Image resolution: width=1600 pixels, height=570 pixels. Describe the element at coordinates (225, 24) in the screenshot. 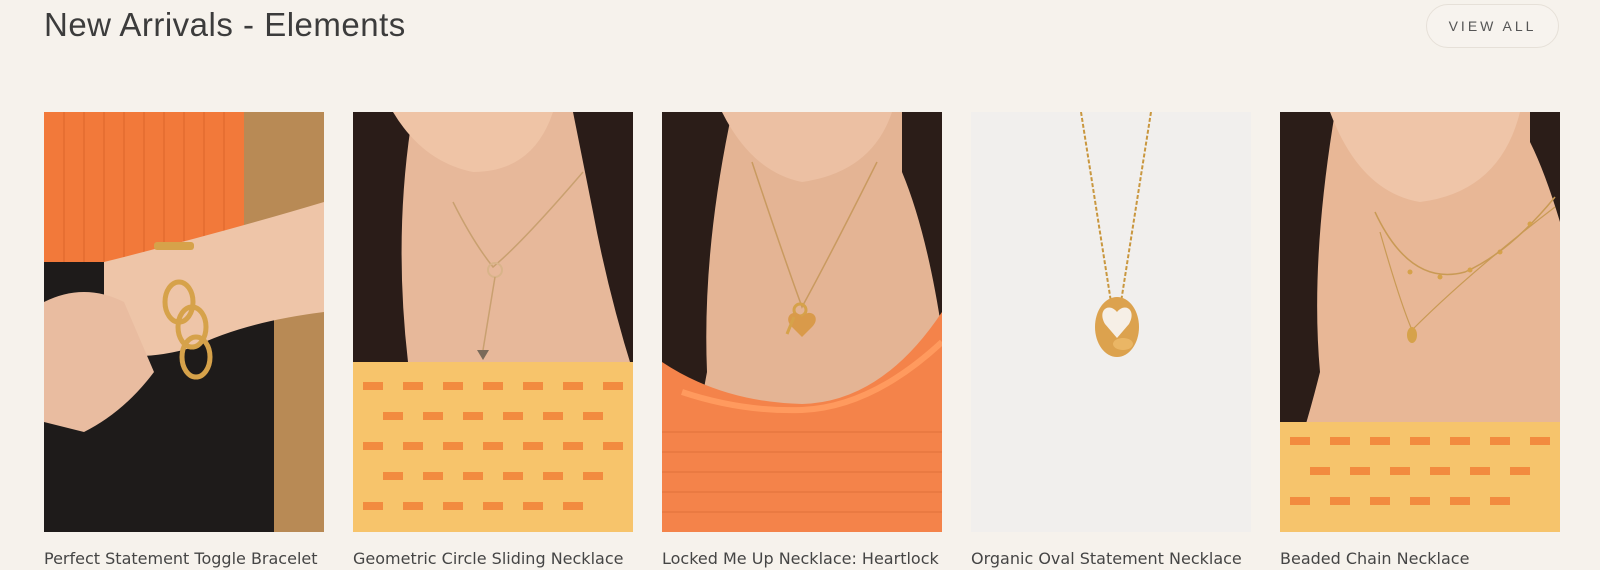

I see `section-title: New Arrivals - Elements` at that location.